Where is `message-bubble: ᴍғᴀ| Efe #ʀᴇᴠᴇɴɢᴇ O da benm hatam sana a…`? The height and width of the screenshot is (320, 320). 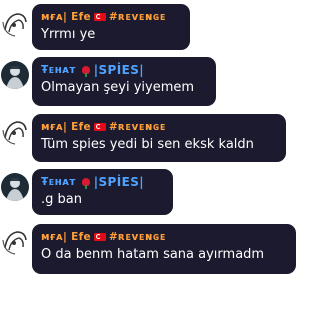 message-bubble: ᴍғᴀ| Efe #ʀᴇᴠᴇɴɢᴇ O da benm hatam sana a… is located at coordinates (164, 249).